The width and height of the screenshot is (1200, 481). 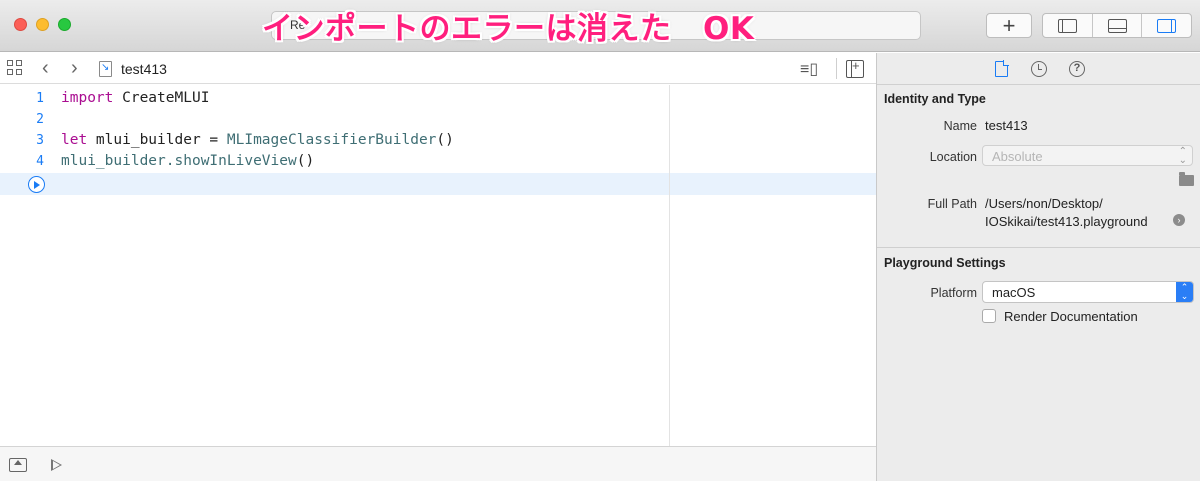 I want to click on current-line-highlight-results, so click(x=773, y=184).